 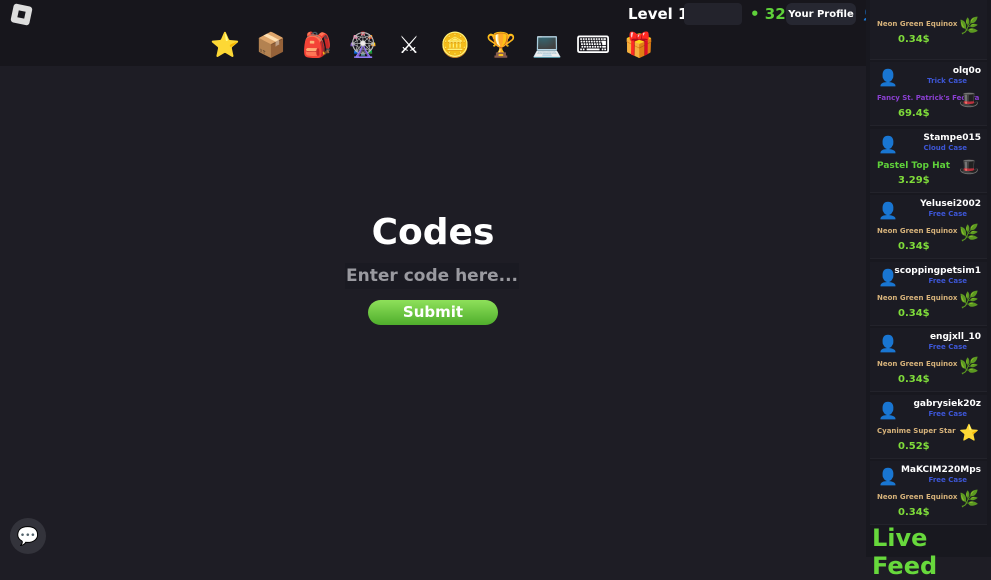 What do you see at coordinates (905, 552) in the screenshot?
I see `live-feed-title: Live Feed` at bounding box center [905, 552].